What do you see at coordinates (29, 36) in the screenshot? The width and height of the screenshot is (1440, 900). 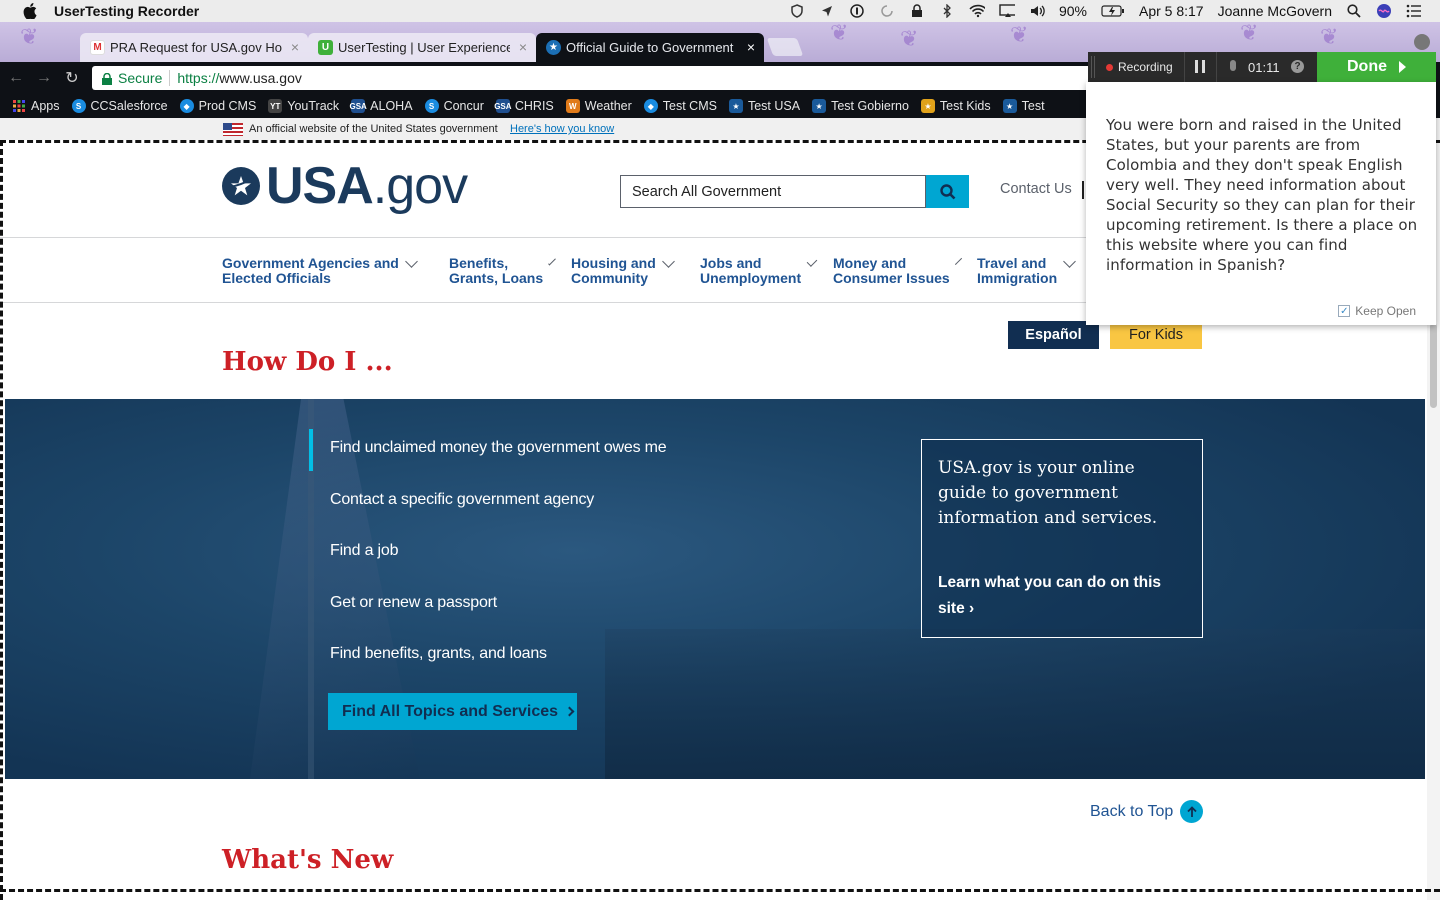 I see `butterfly-decoration: ❦` at bounding box center [29, 36].